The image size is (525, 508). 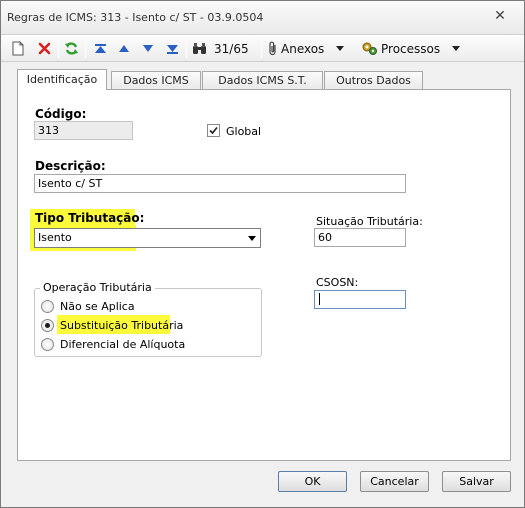 What do you see at coordinates (360, 299) in the screenshot?
I see `csosn-field` at bounding box center [360, 299].